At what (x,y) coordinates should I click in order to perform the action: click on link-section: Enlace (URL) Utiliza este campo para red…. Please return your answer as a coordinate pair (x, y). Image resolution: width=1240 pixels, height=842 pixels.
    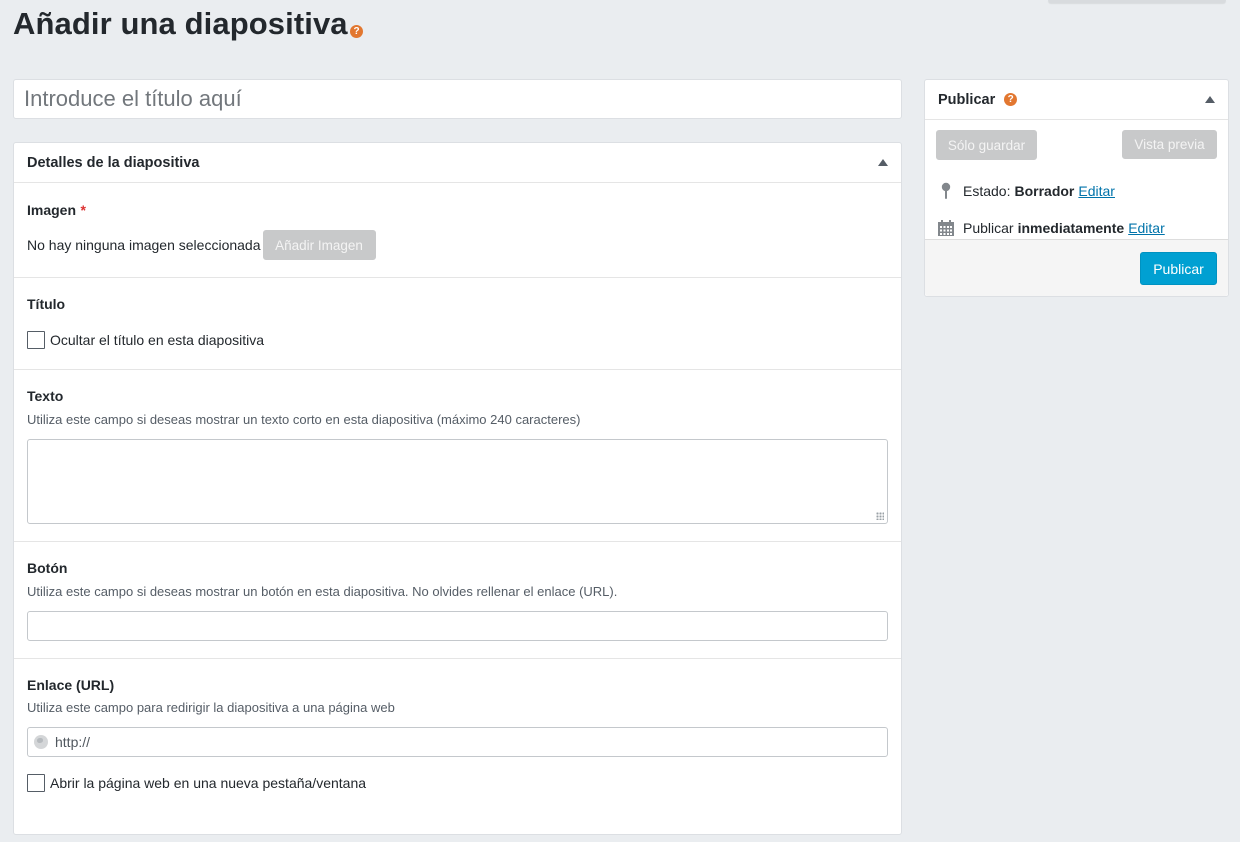
    Looking at the image, I should click on (457, 746).